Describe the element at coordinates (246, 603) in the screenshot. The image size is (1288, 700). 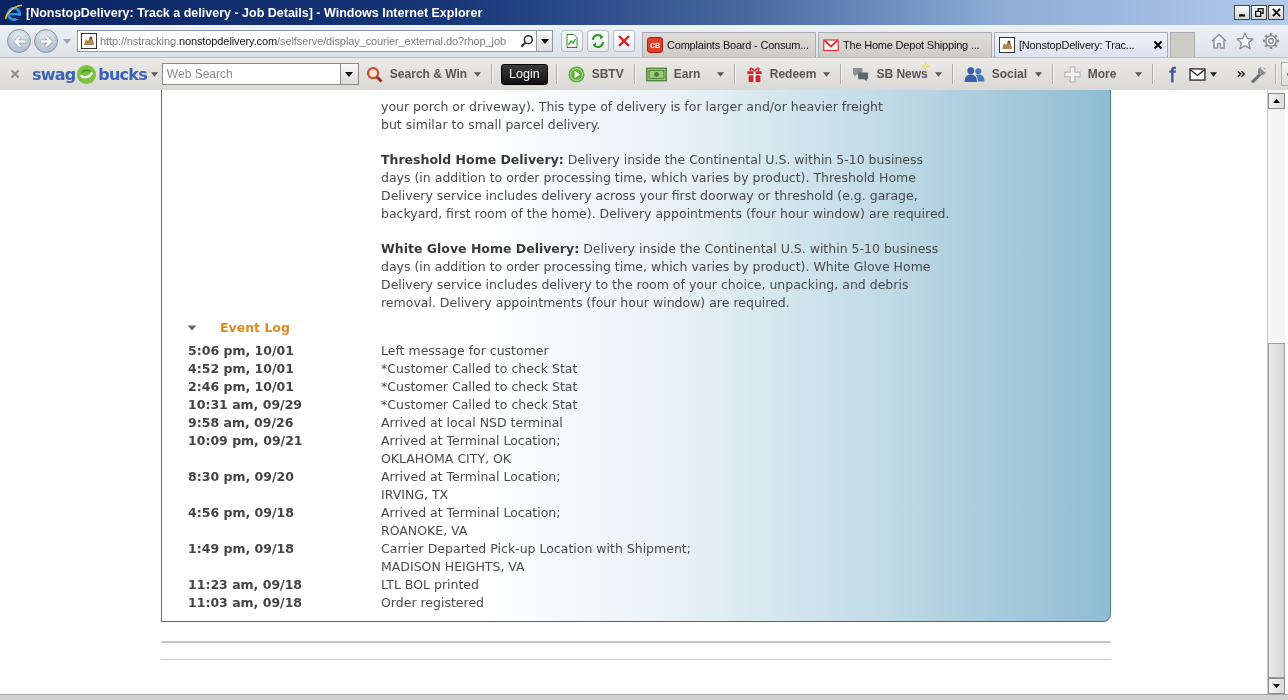
I see `event-time: 11:03 am, 09/18` at that location.